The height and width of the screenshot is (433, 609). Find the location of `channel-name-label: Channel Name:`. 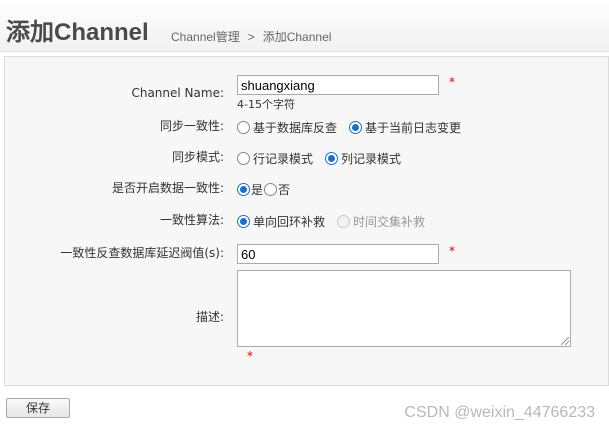

channel-name-label: Channel Name: is located at coordinates (177, 93).